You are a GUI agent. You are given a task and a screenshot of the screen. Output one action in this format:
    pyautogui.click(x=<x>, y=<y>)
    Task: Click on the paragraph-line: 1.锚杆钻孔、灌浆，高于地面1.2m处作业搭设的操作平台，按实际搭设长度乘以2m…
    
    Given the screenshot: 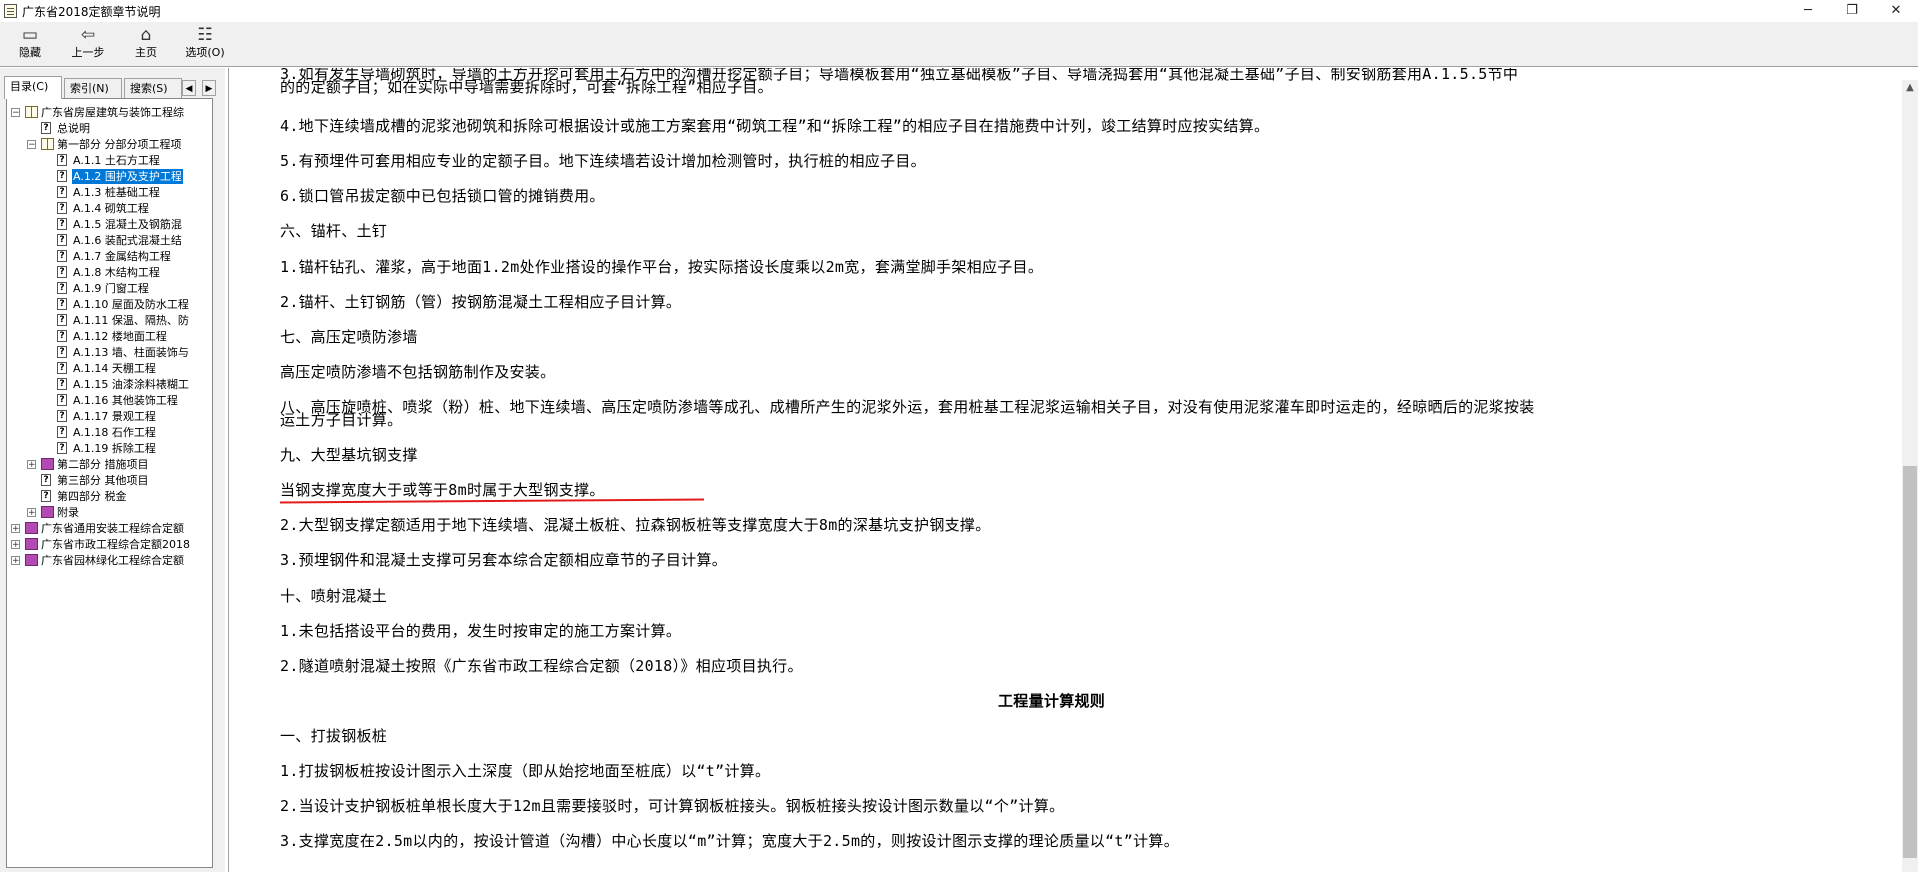 What is the action you would take?
    pyautogui.click(x=662, y=267)
    